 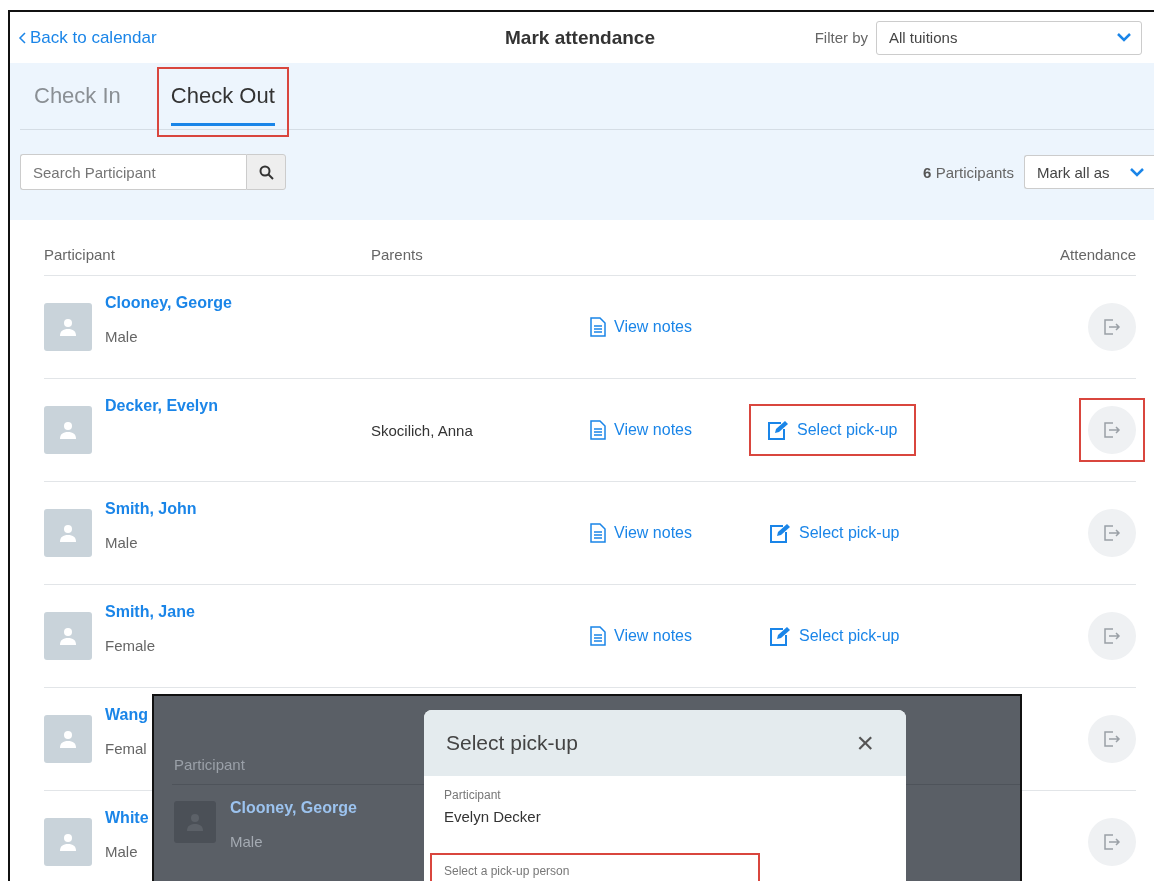 What do you see at coordinates (865, 743) in the screenshot?
I see `close-button: ×` at bounding box center [865, 743].